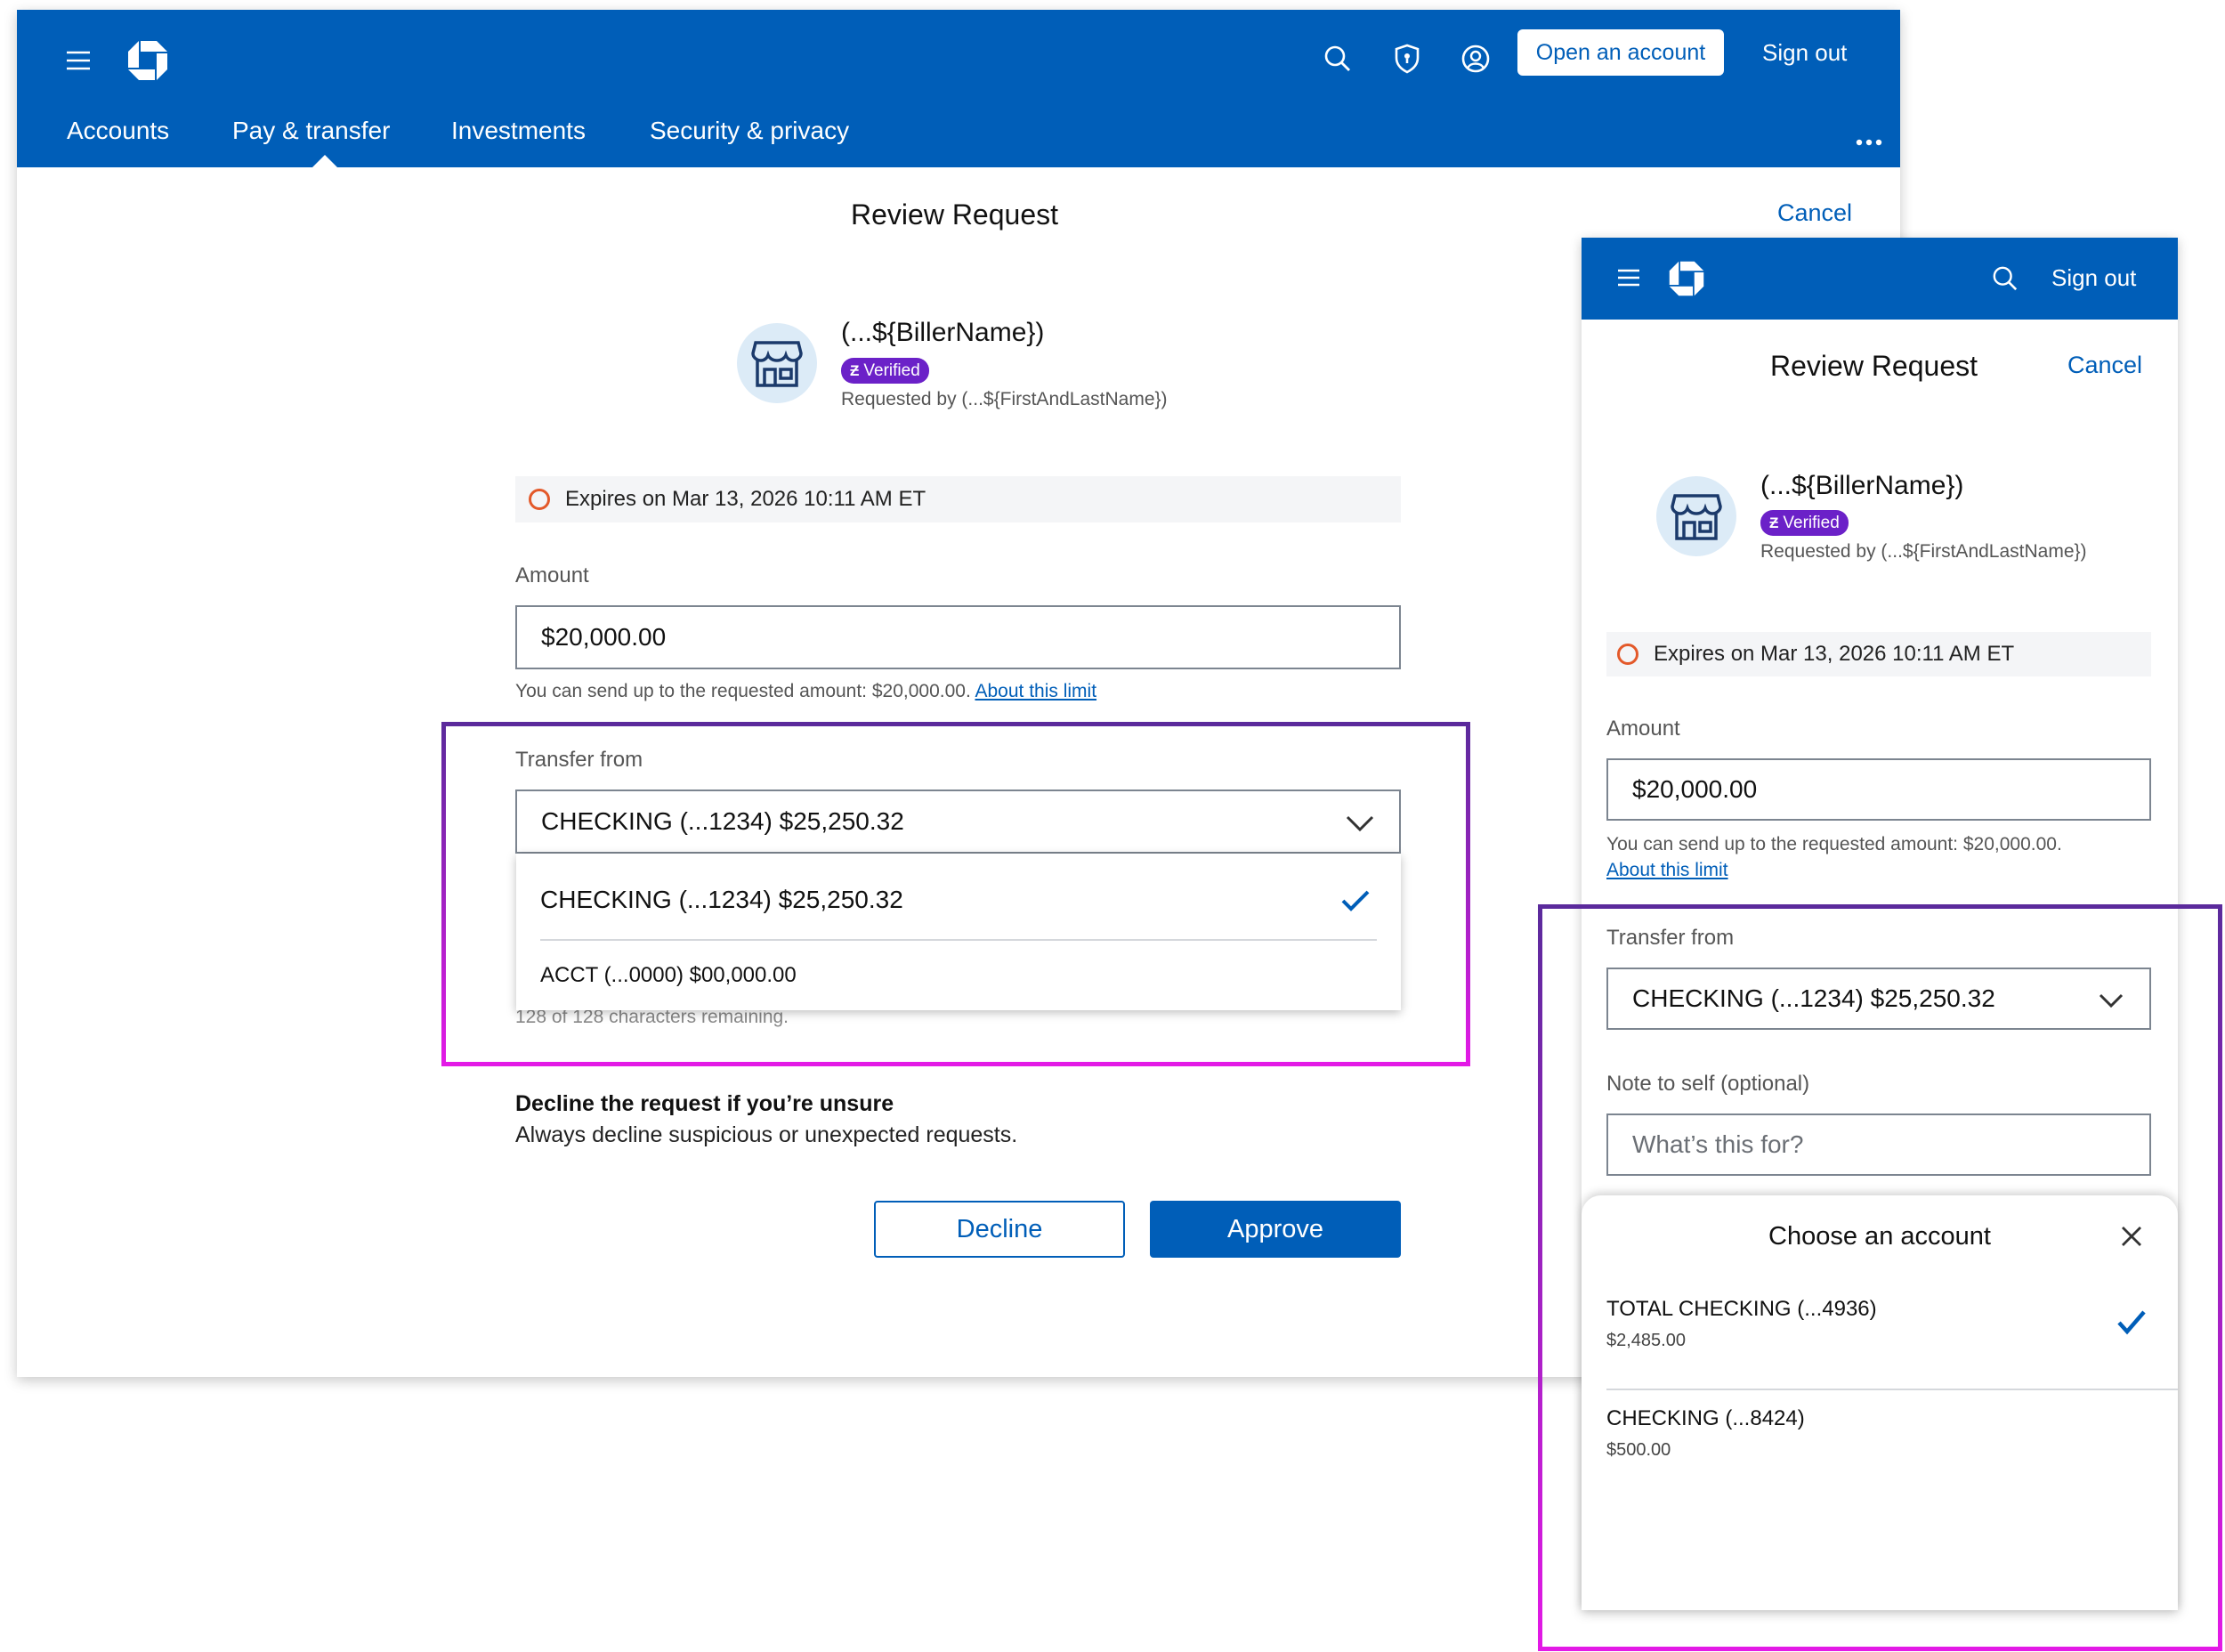 The height and width of the screenshot is (1652, 2225). Describe the element at coordinates (955, 894) in the screenshot. I see `transfer-highlight-box` at that location.